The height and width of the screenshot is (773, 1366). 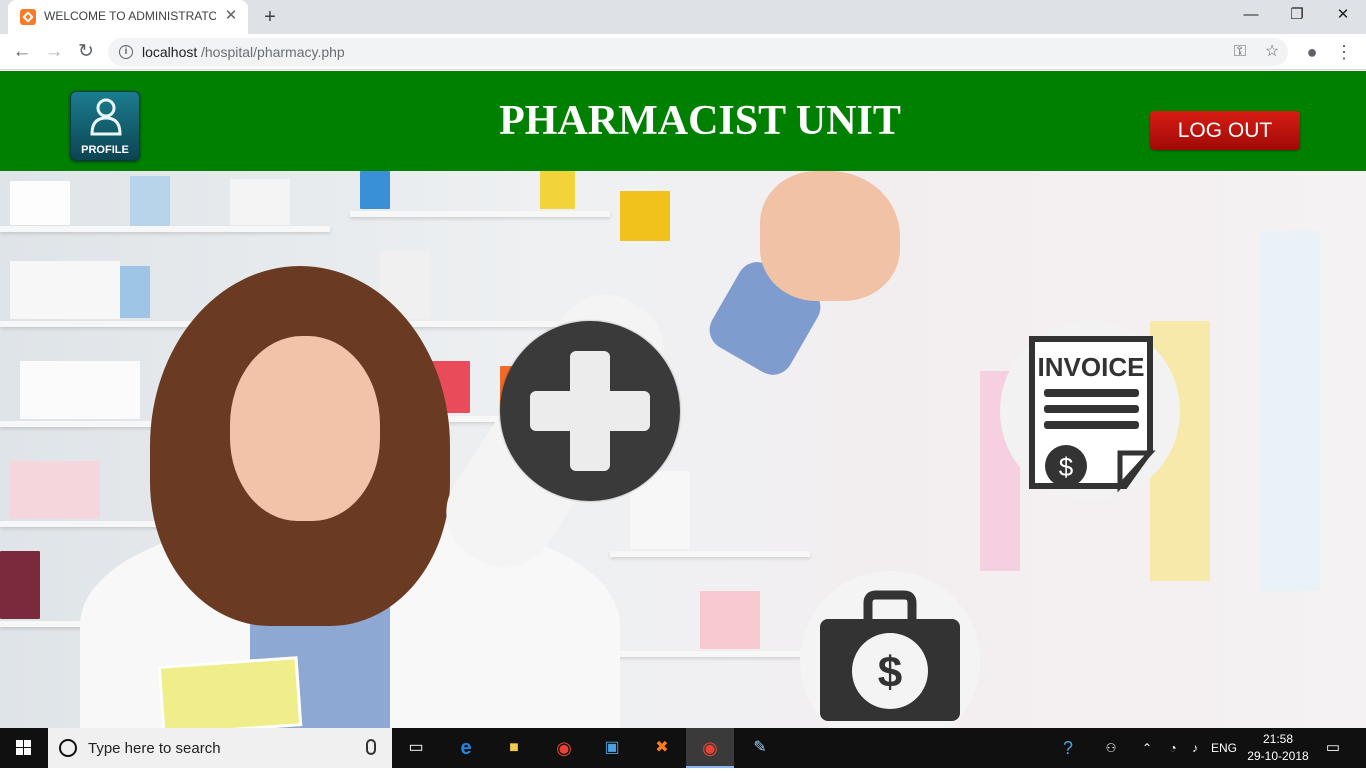 I want to click on medical-cross-icon, so click(x=590, y=411).